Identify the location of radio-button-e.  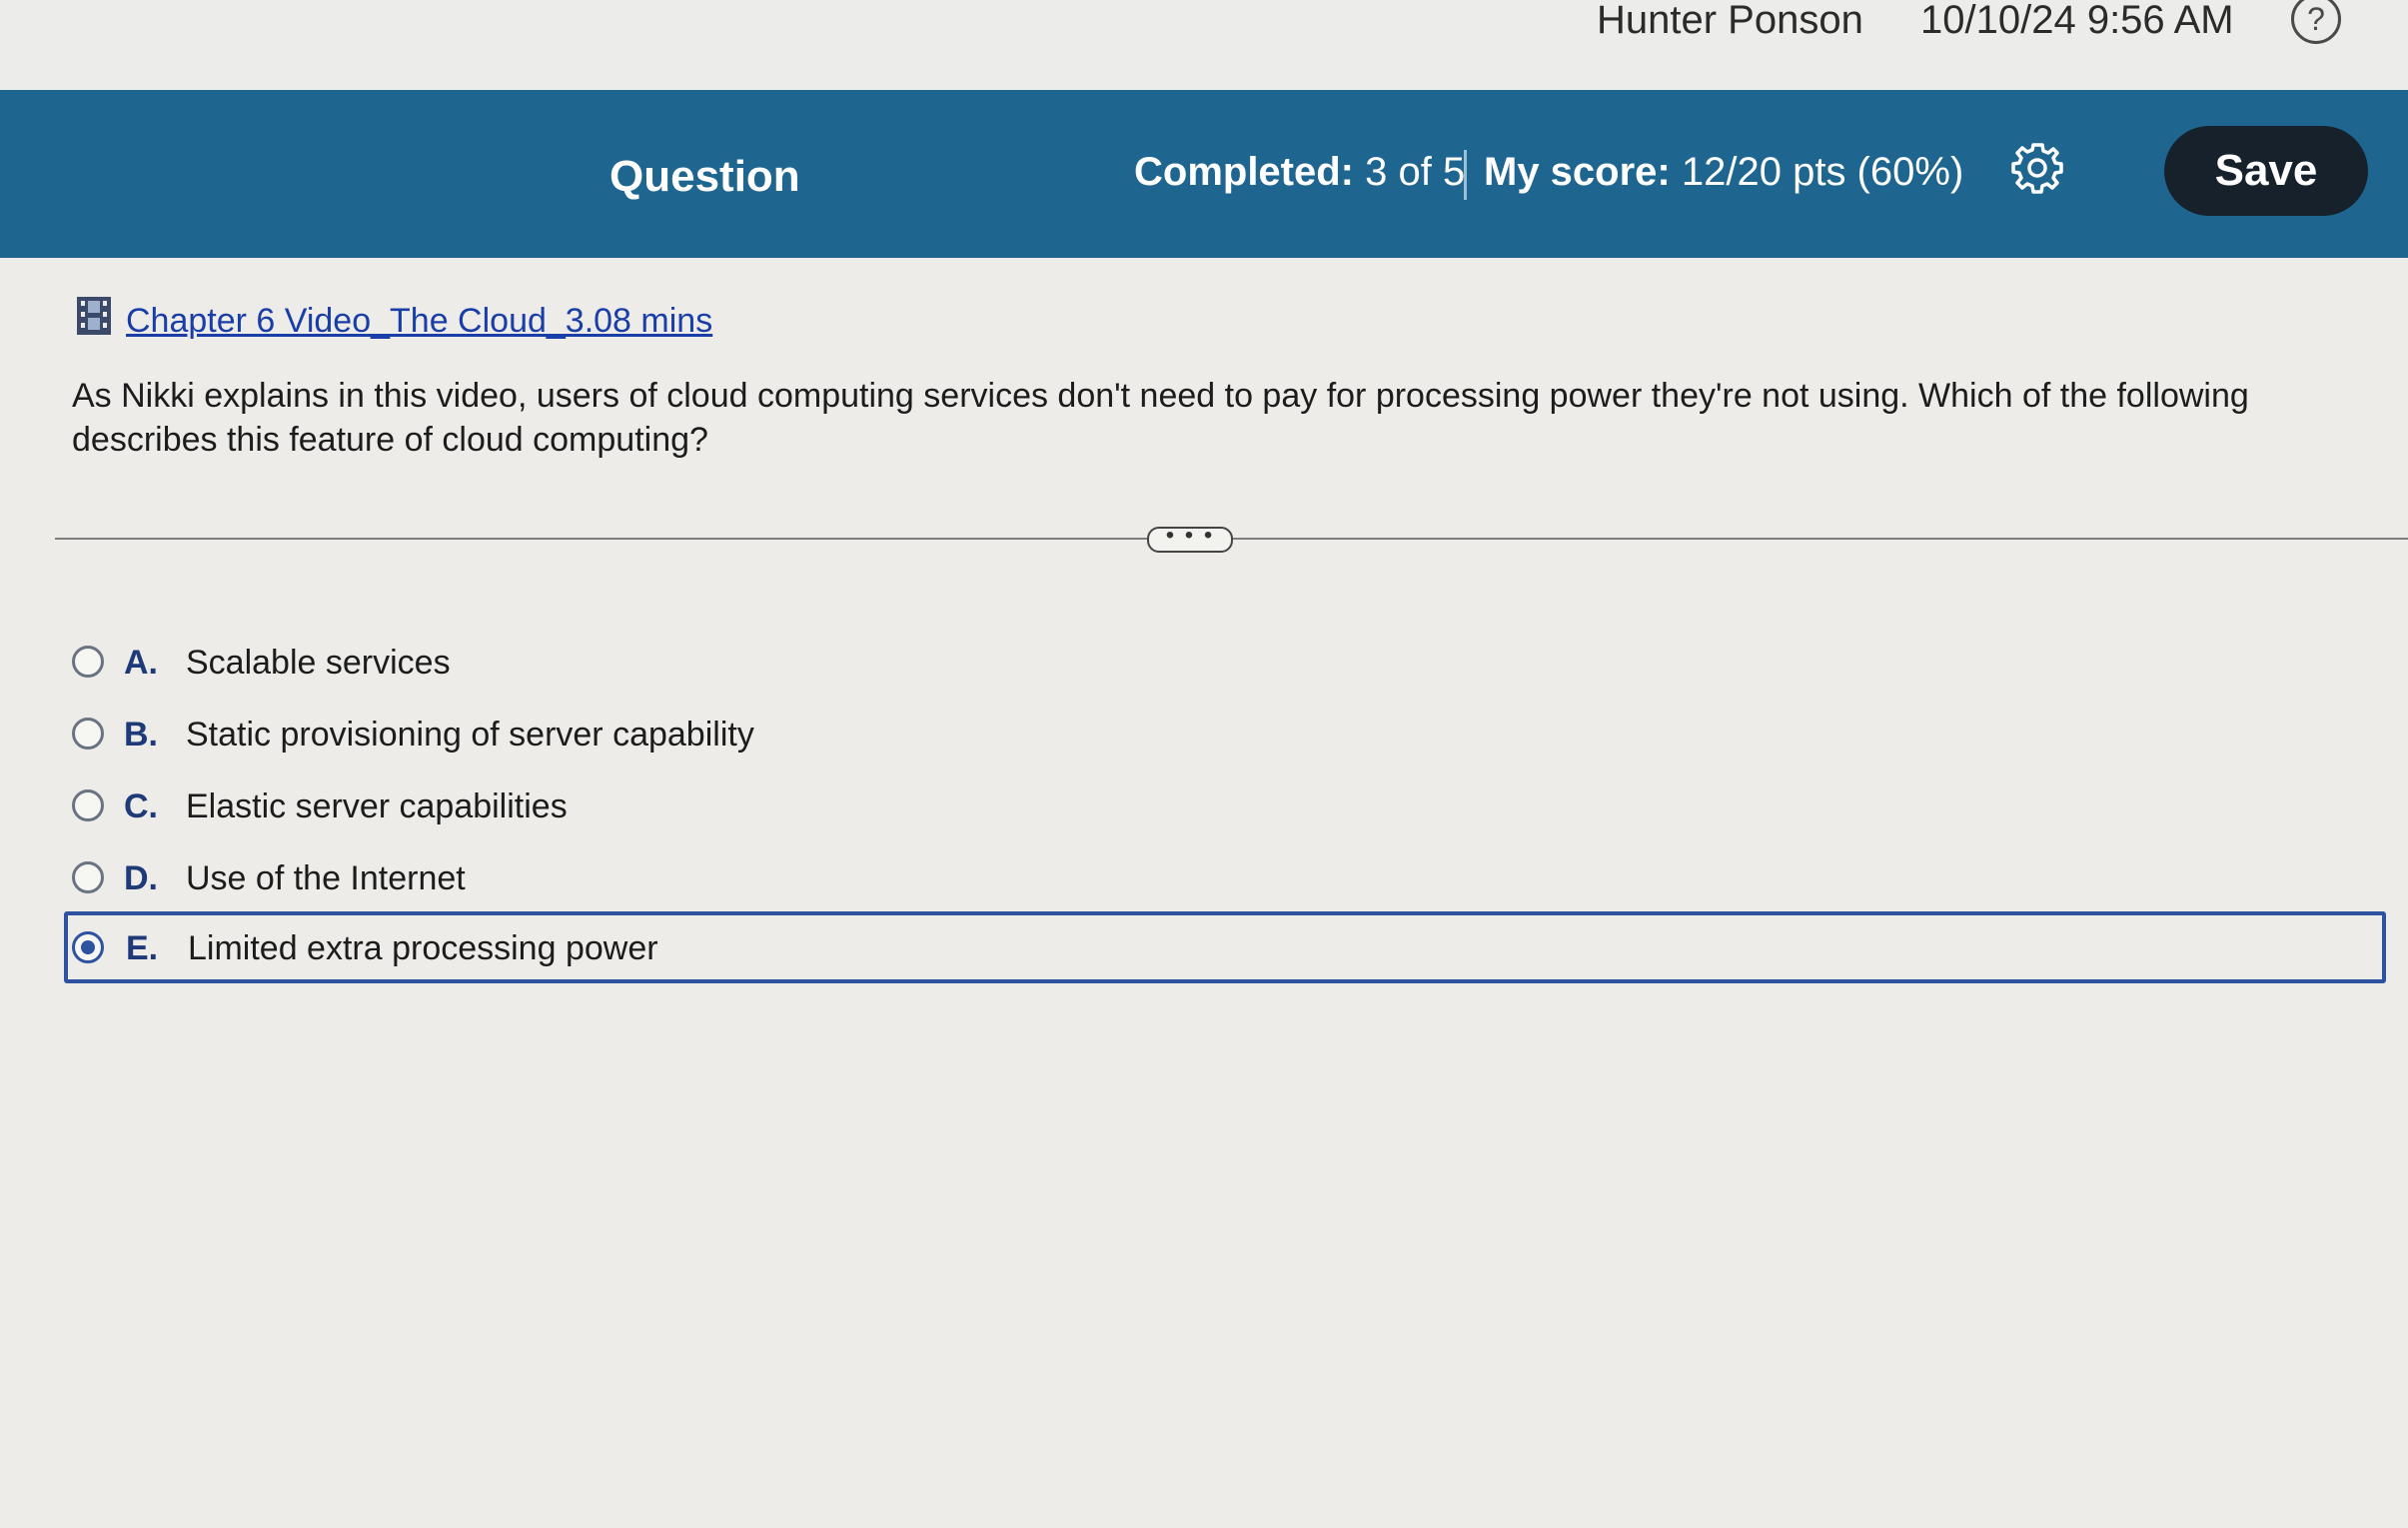
(88, 947).